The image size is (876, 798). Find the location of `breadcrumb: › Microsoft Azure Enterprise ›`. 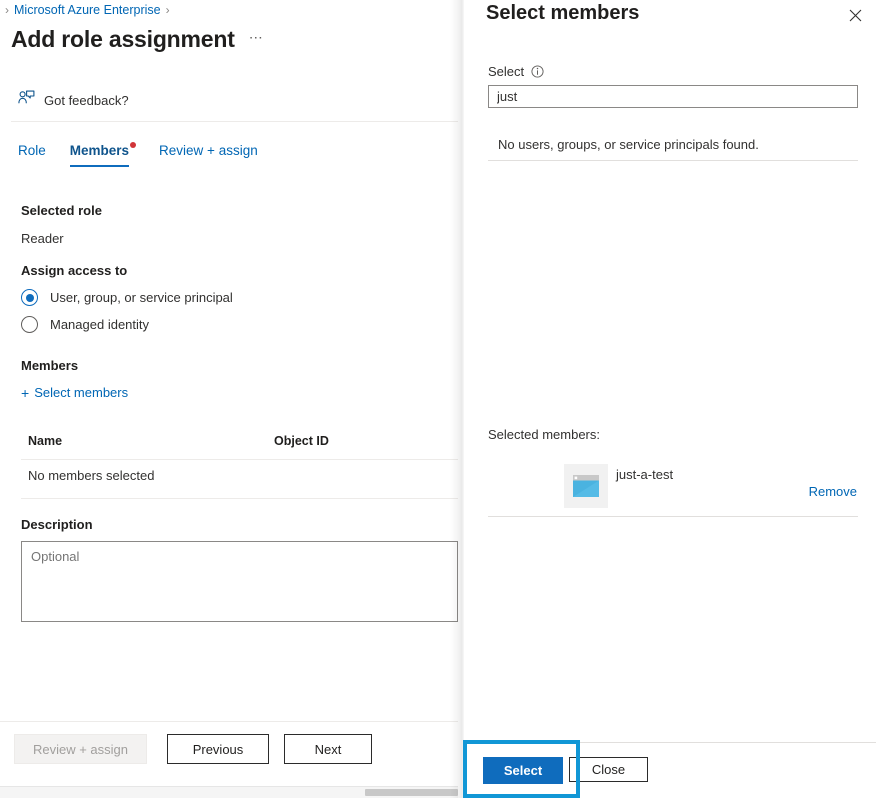

breadcrumb: › Microsoft Azure Enterprise › is located at coordinates (87, 10).